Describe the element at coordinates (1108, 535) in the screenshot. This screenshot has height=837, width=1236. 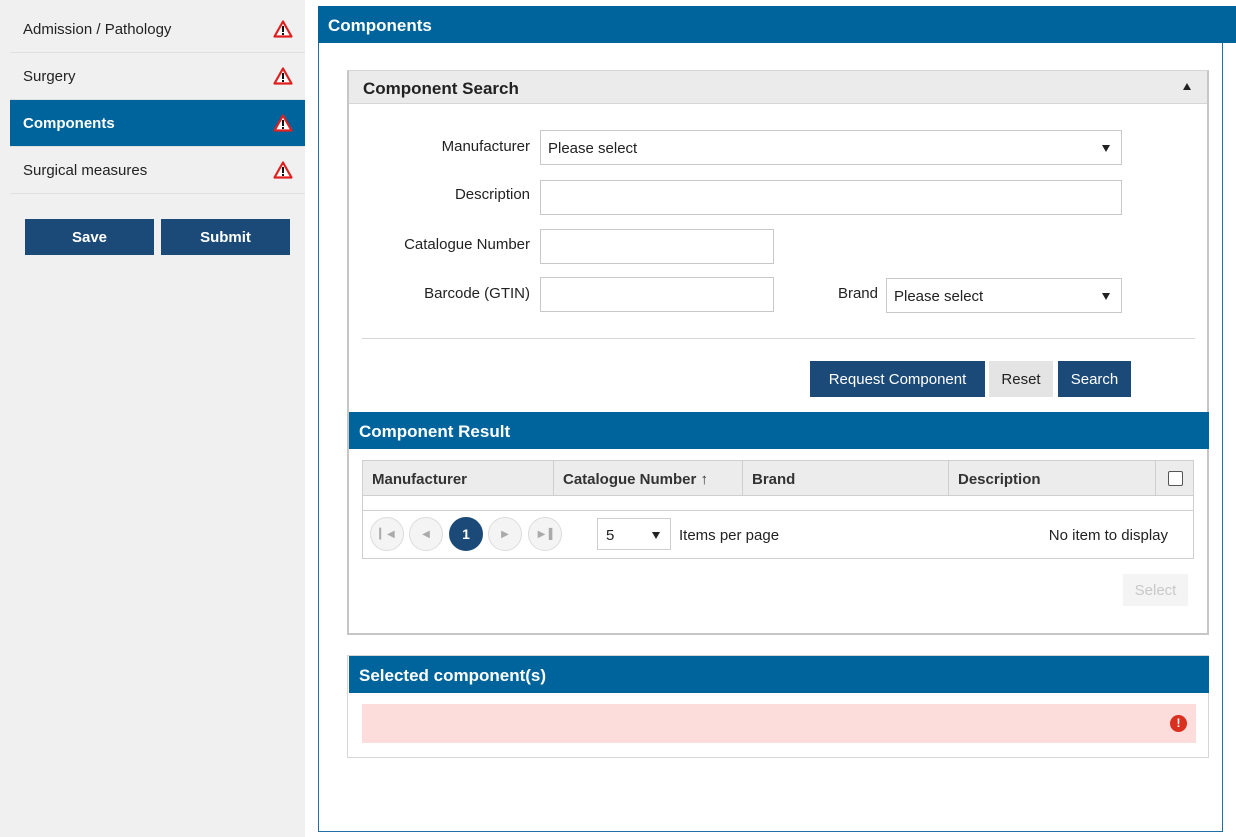
I see `pager-info: No item to display` at that location.